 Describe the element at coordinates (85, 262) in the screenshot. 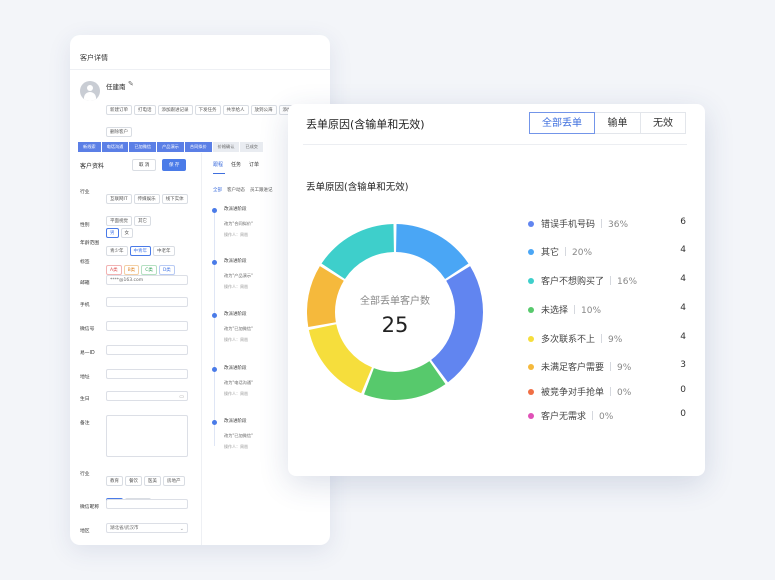

I see `tag-label: 标签` at that location.